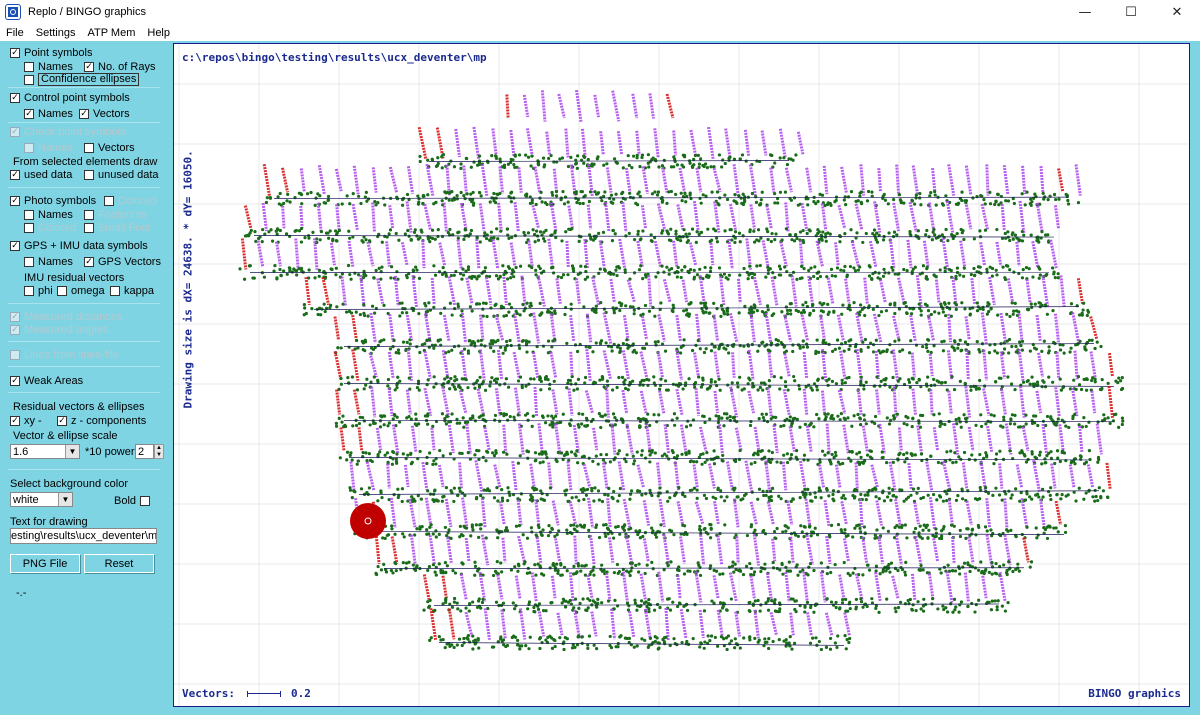 The height and width of the screenshot is (715, 1200). I want to click on names-checkbox, so click(29, 66).